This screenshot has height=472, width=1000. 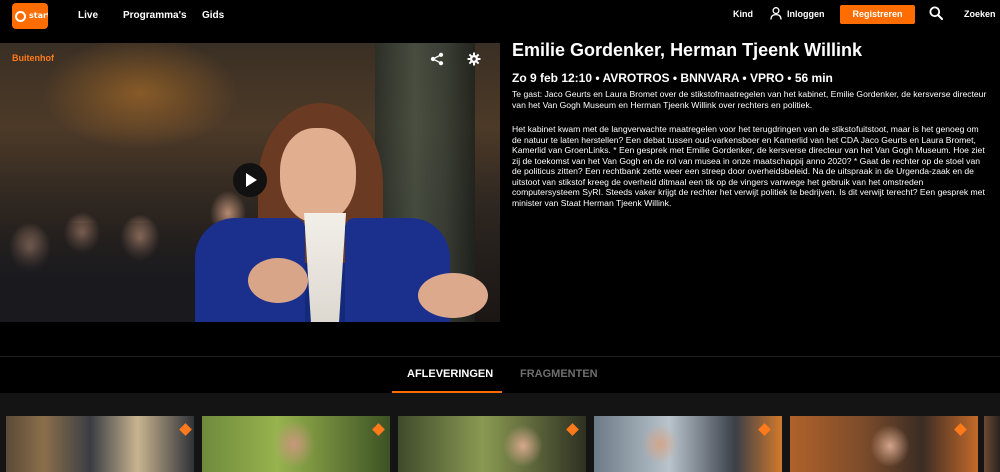 I want to click on presenter-face, so click(x=318, y=175).